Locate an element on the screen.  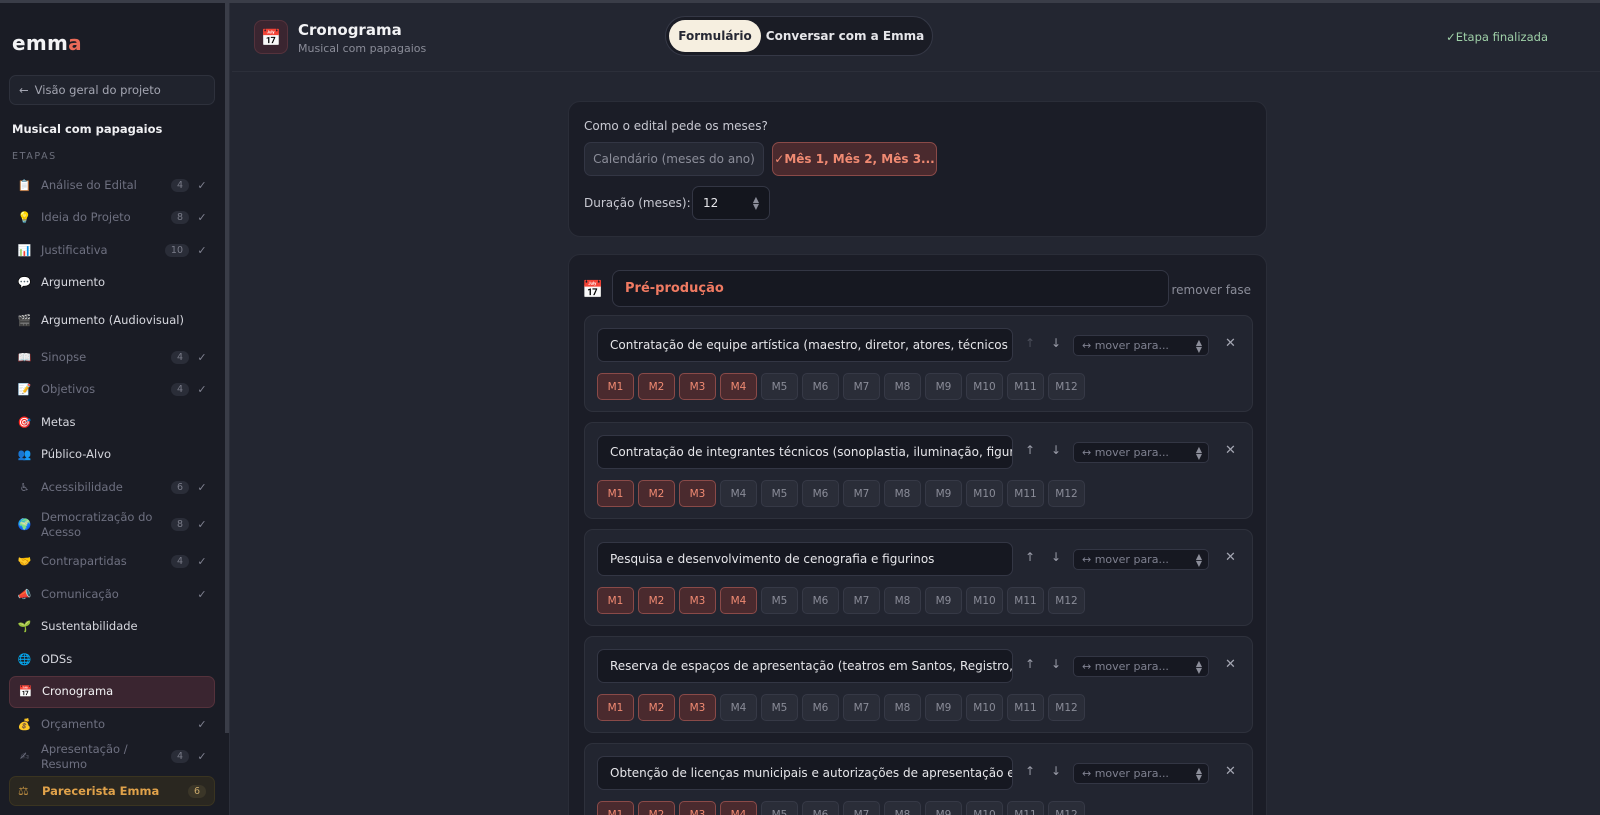
sidebar-item: 🎬 Argumento (Audiovisual) is located at coordinates (112, 320).